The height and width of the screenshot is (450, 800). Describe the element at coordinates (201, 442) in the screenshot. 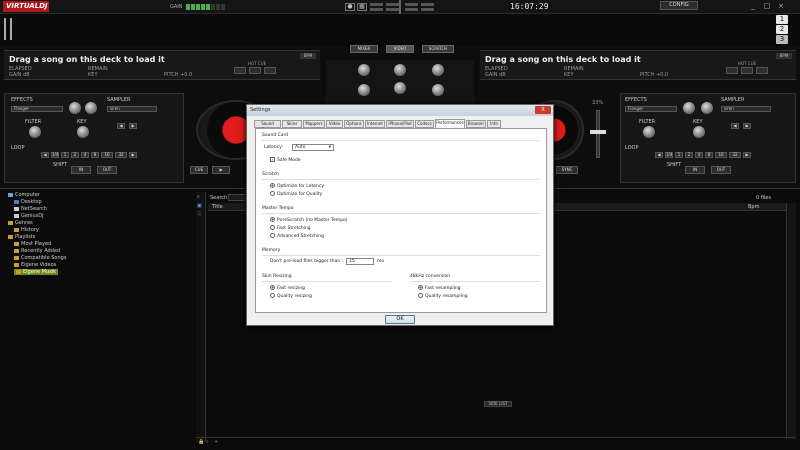

I see `lock-icon: 🔒` at that location.